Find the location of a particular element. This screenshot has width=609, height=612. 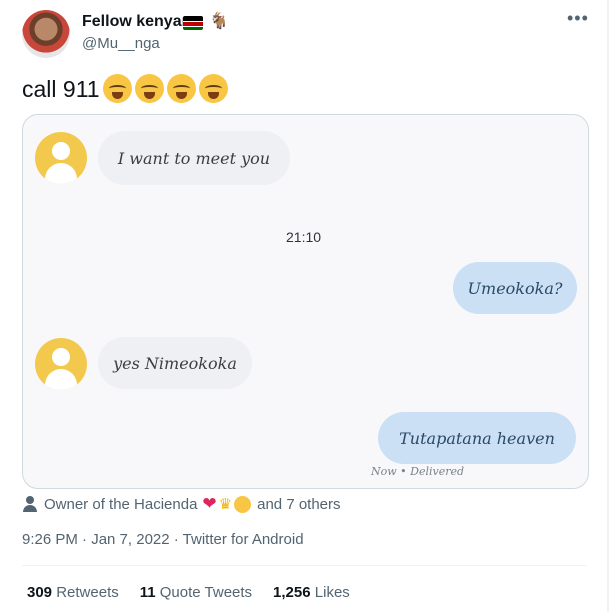

tweet-text: call 911 is located at coordinates (125, 88).